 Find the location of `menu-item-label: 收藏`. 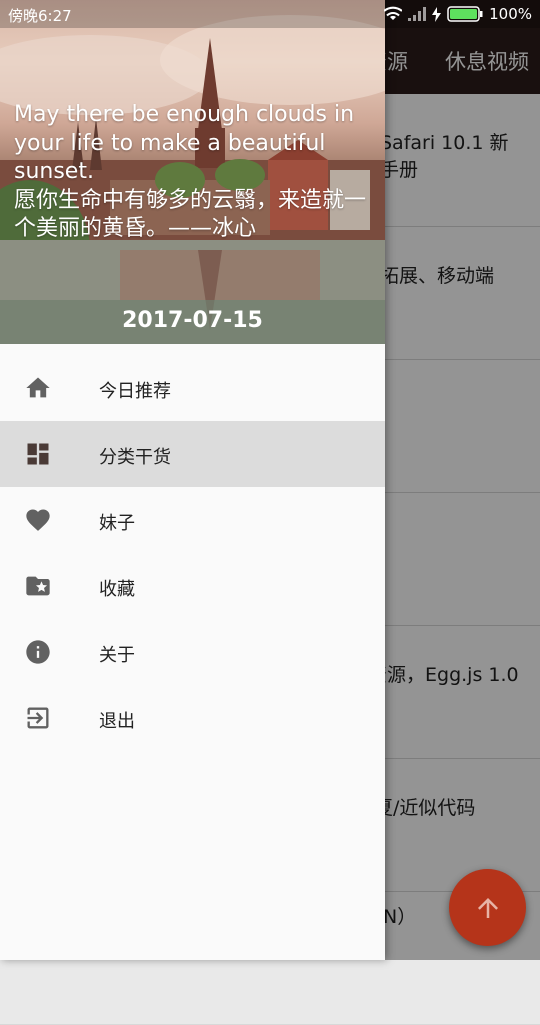

menu-item-label: 收藏 is located at coordinates (117, 589).